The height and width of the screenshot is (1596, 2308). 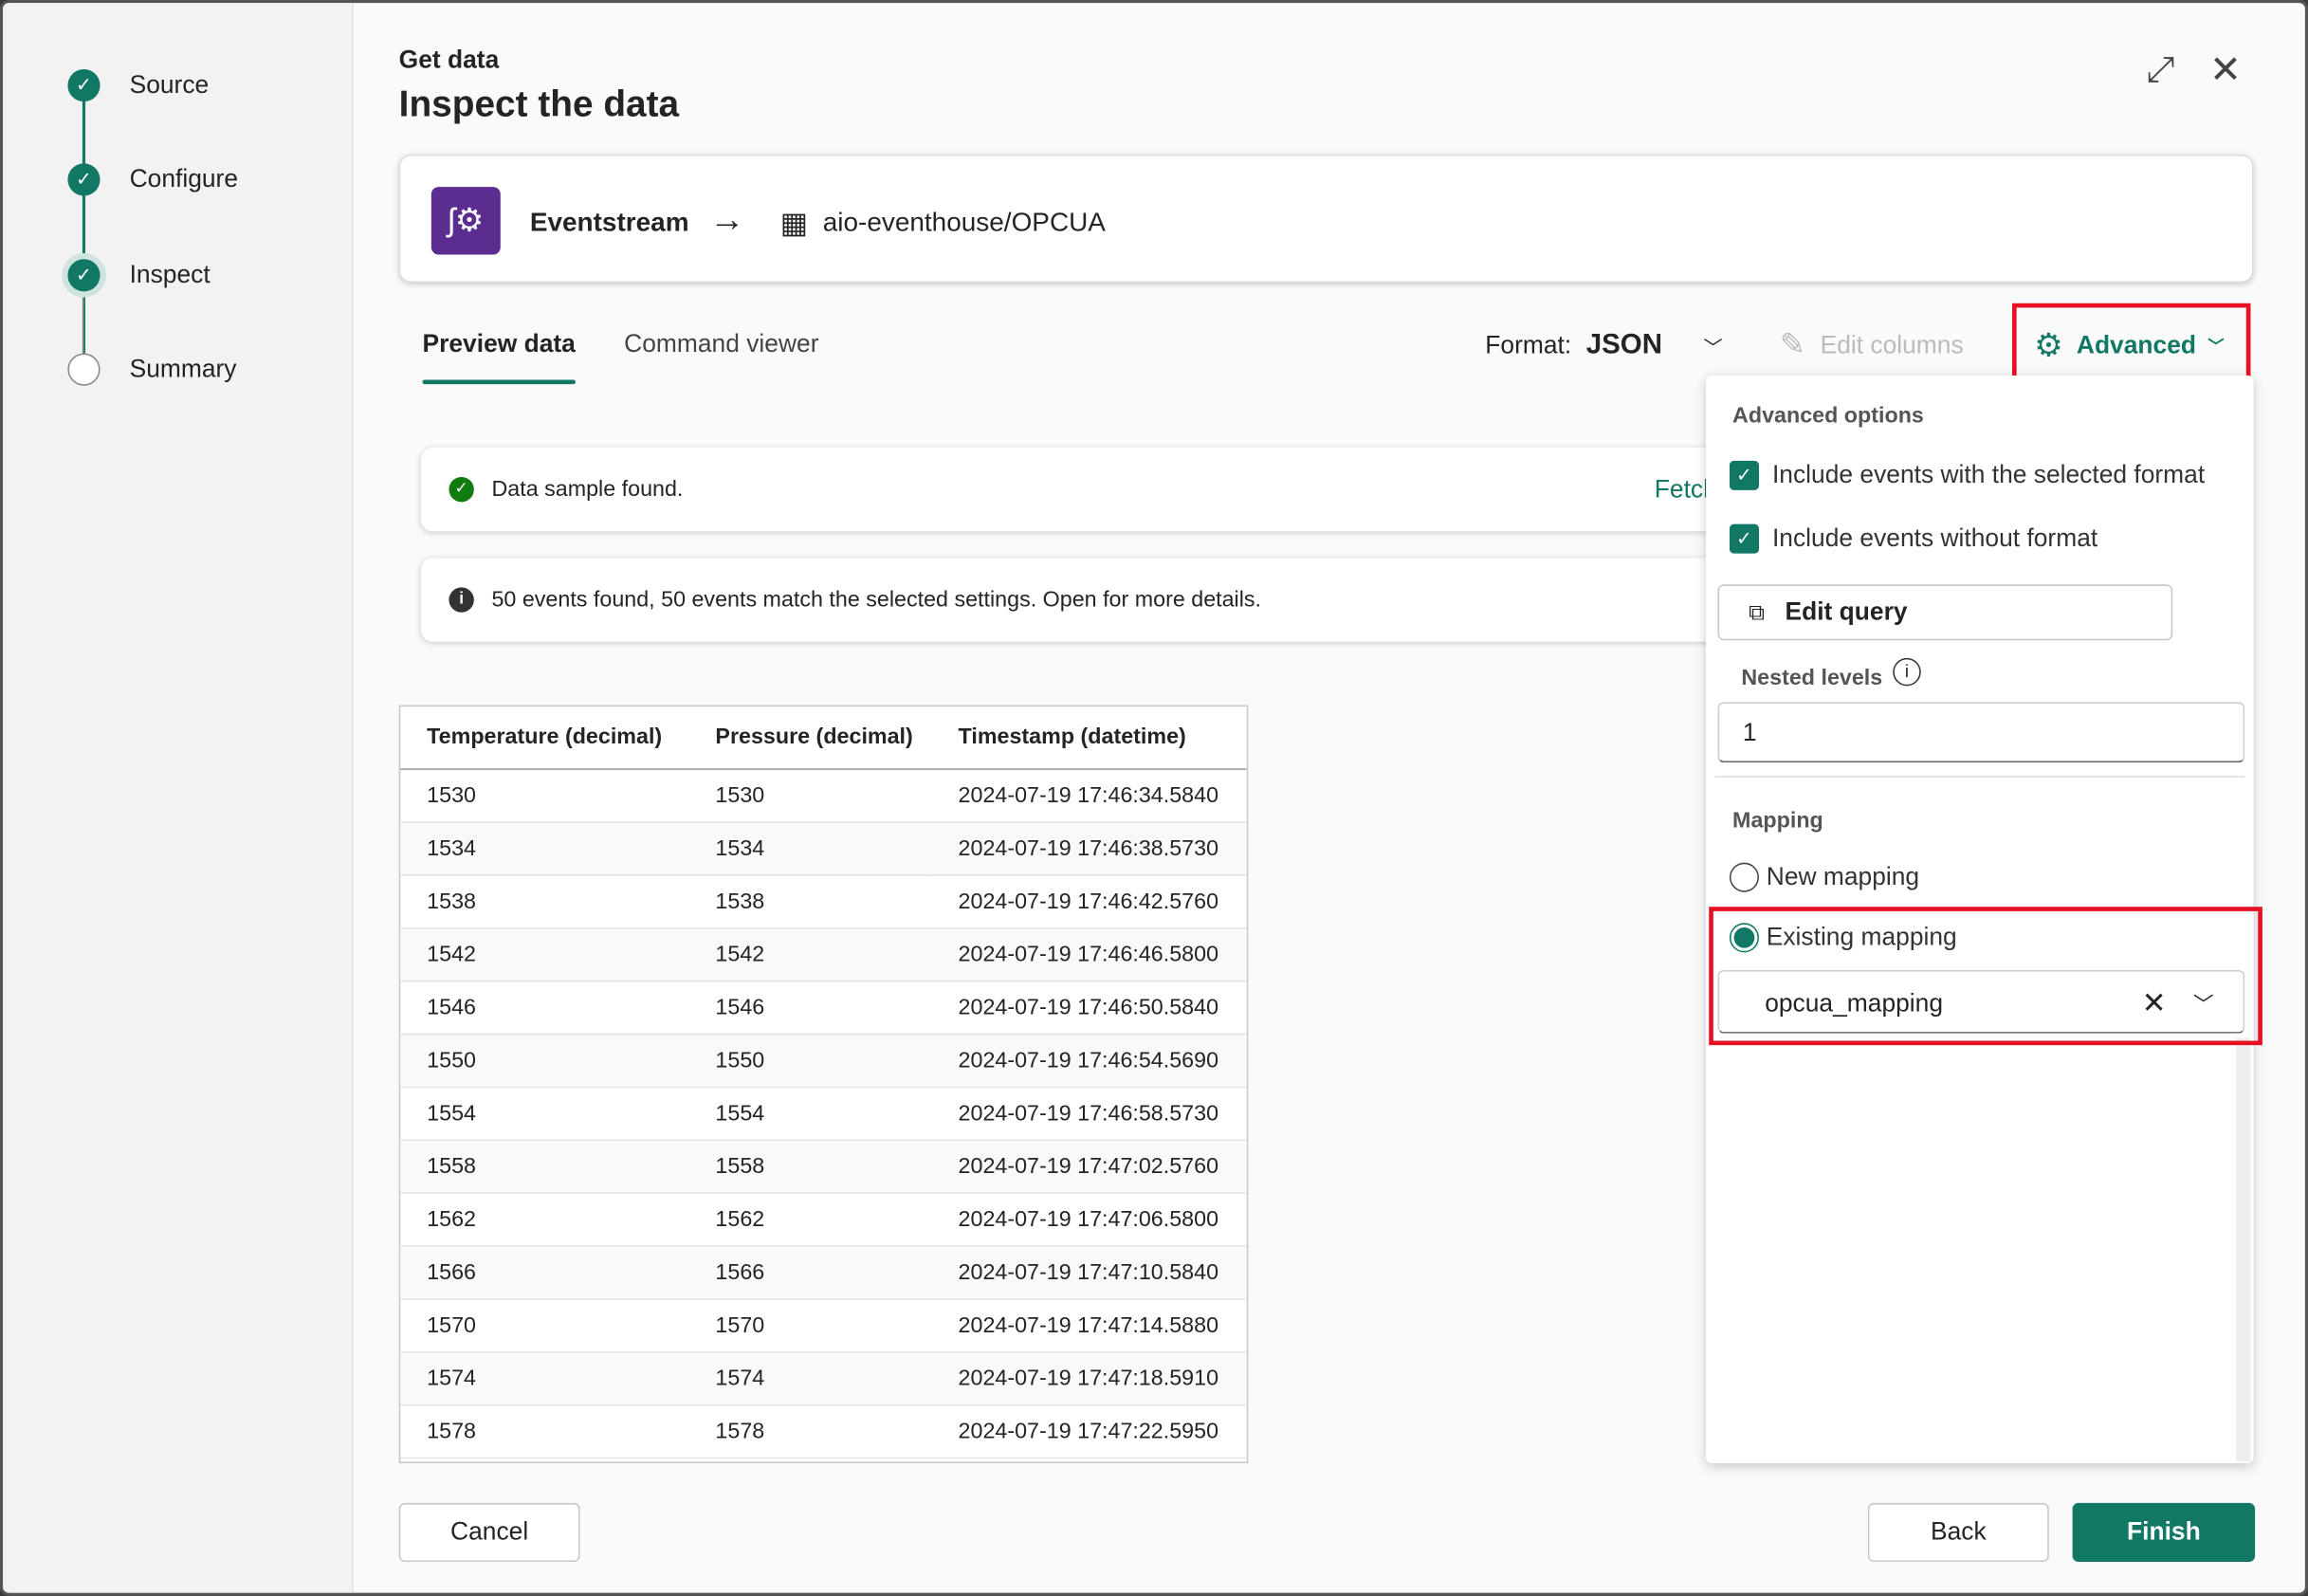 What do you see at coordinates (824, 953) in the screenshot?
I see `table-row: 1542 1542 2024-07-19 17:46:46.5800` at bounding box center [824, 953].